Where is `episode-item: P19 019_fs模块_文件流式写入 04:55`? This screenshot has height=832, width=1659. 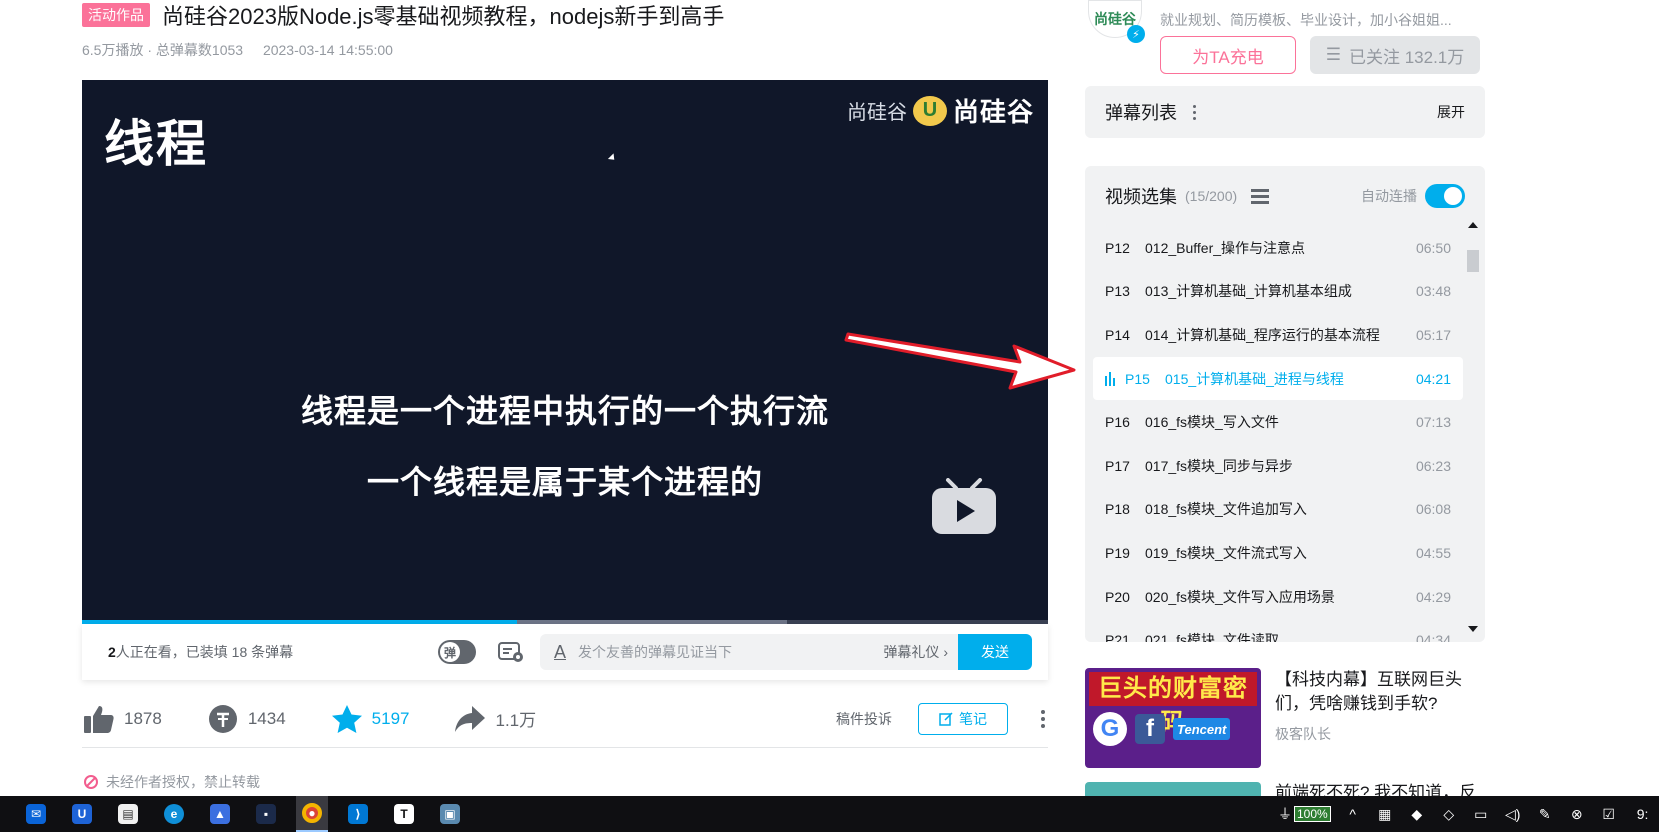
episode-item: P19 019_fs模块_文件流式写入 04:55 is located at coordinates (1278, 553).